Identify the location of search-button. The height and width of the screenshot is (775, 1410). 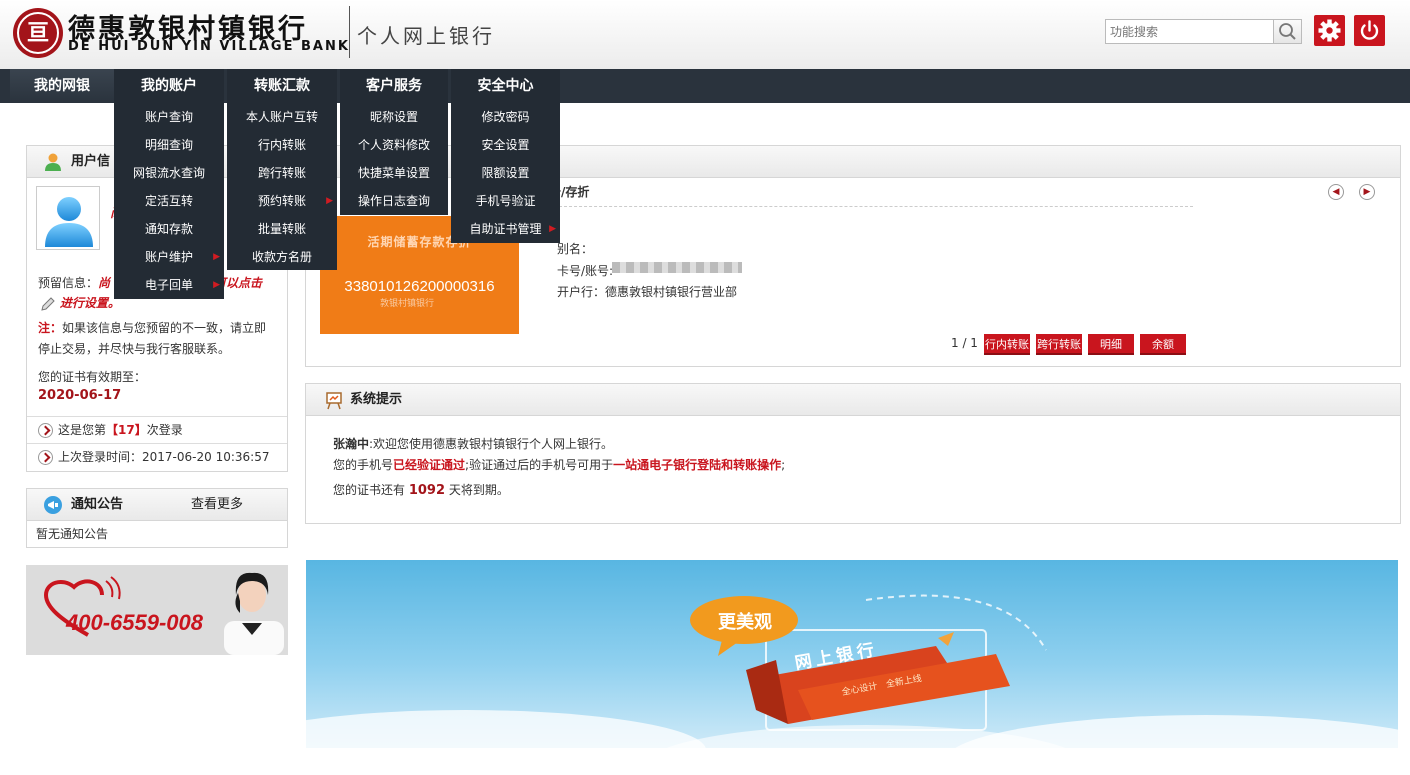
(1287, 31).